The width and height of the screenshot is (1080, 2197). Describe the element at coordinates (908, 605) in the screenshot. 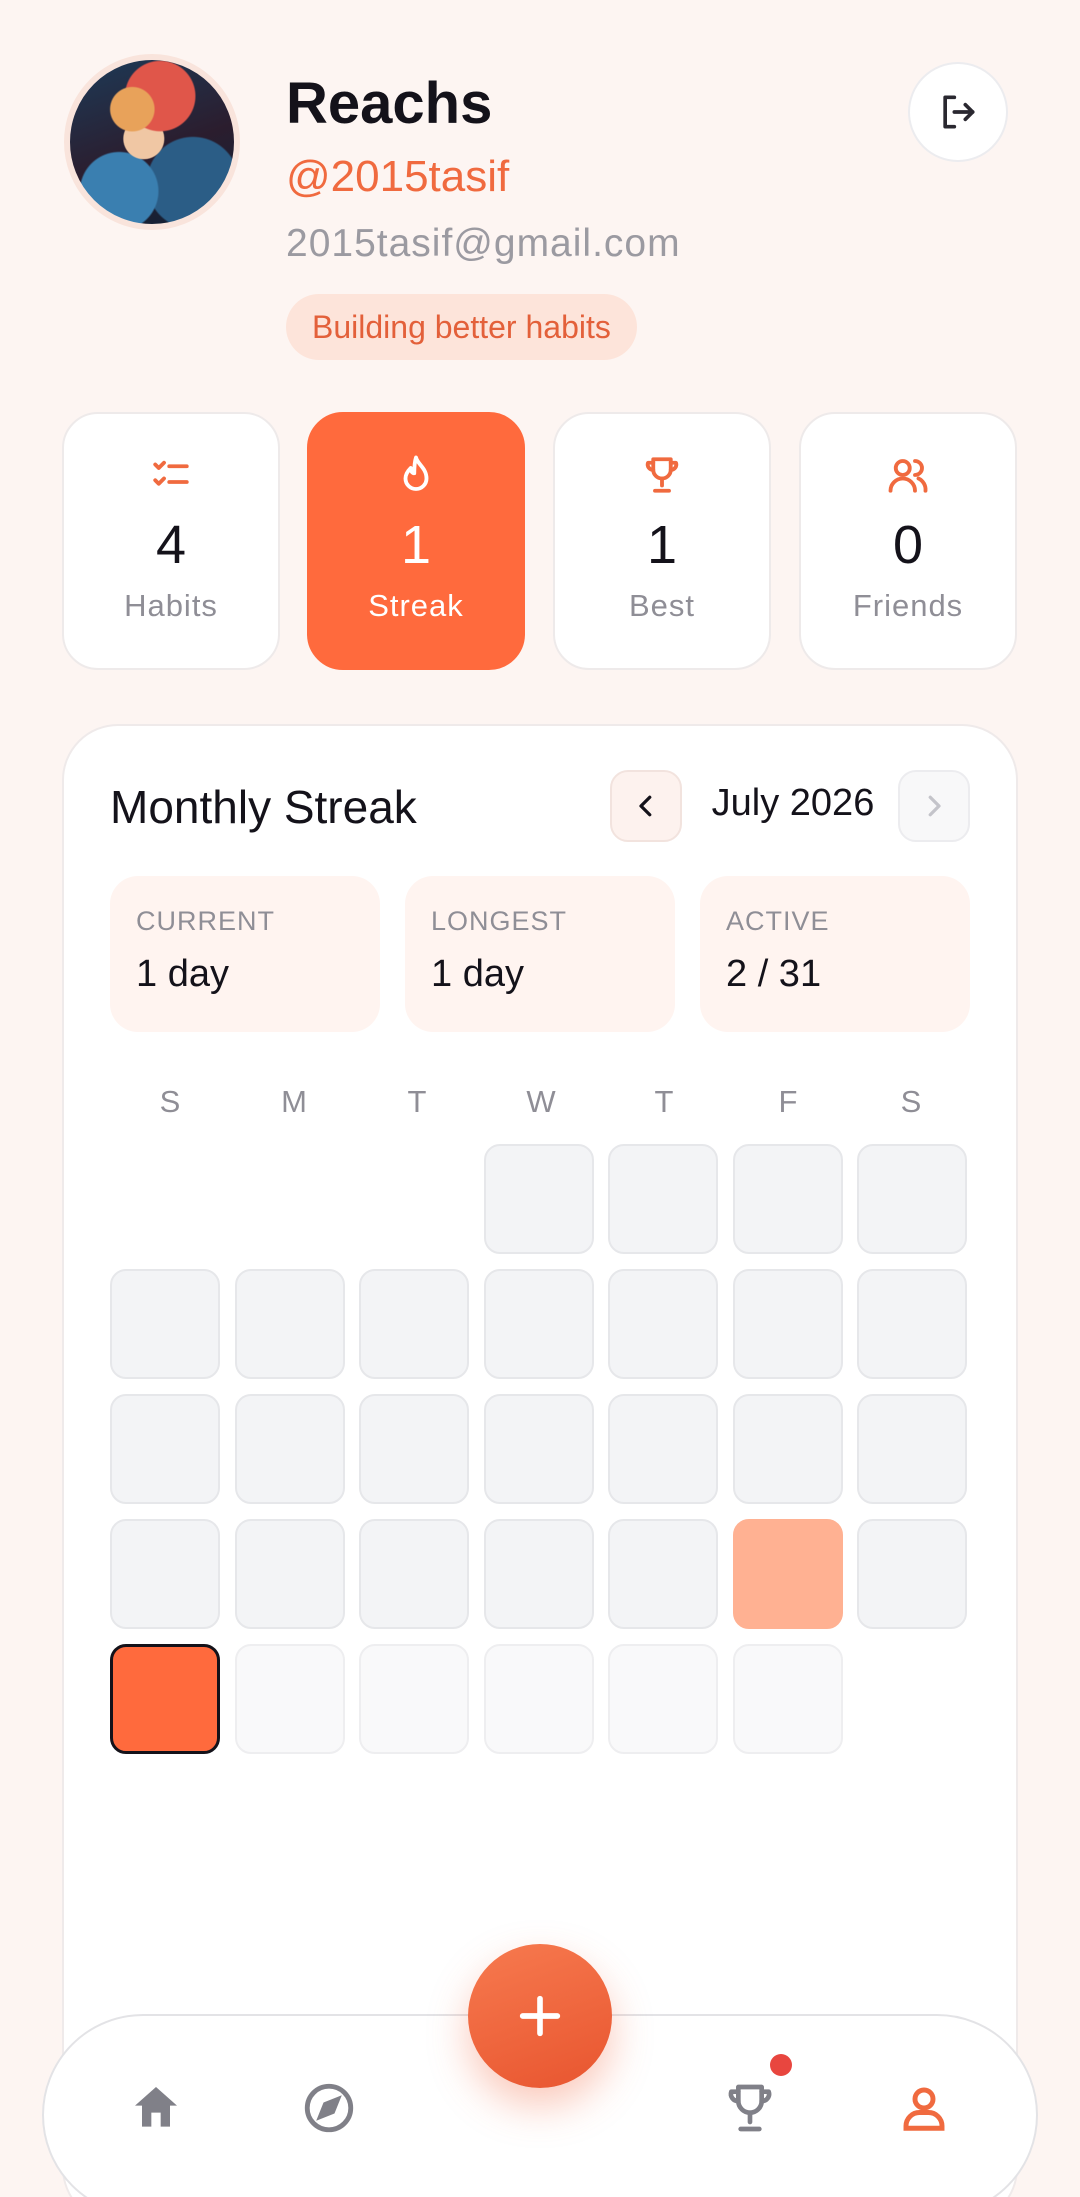

I see `stat-label: Friends` at that location.